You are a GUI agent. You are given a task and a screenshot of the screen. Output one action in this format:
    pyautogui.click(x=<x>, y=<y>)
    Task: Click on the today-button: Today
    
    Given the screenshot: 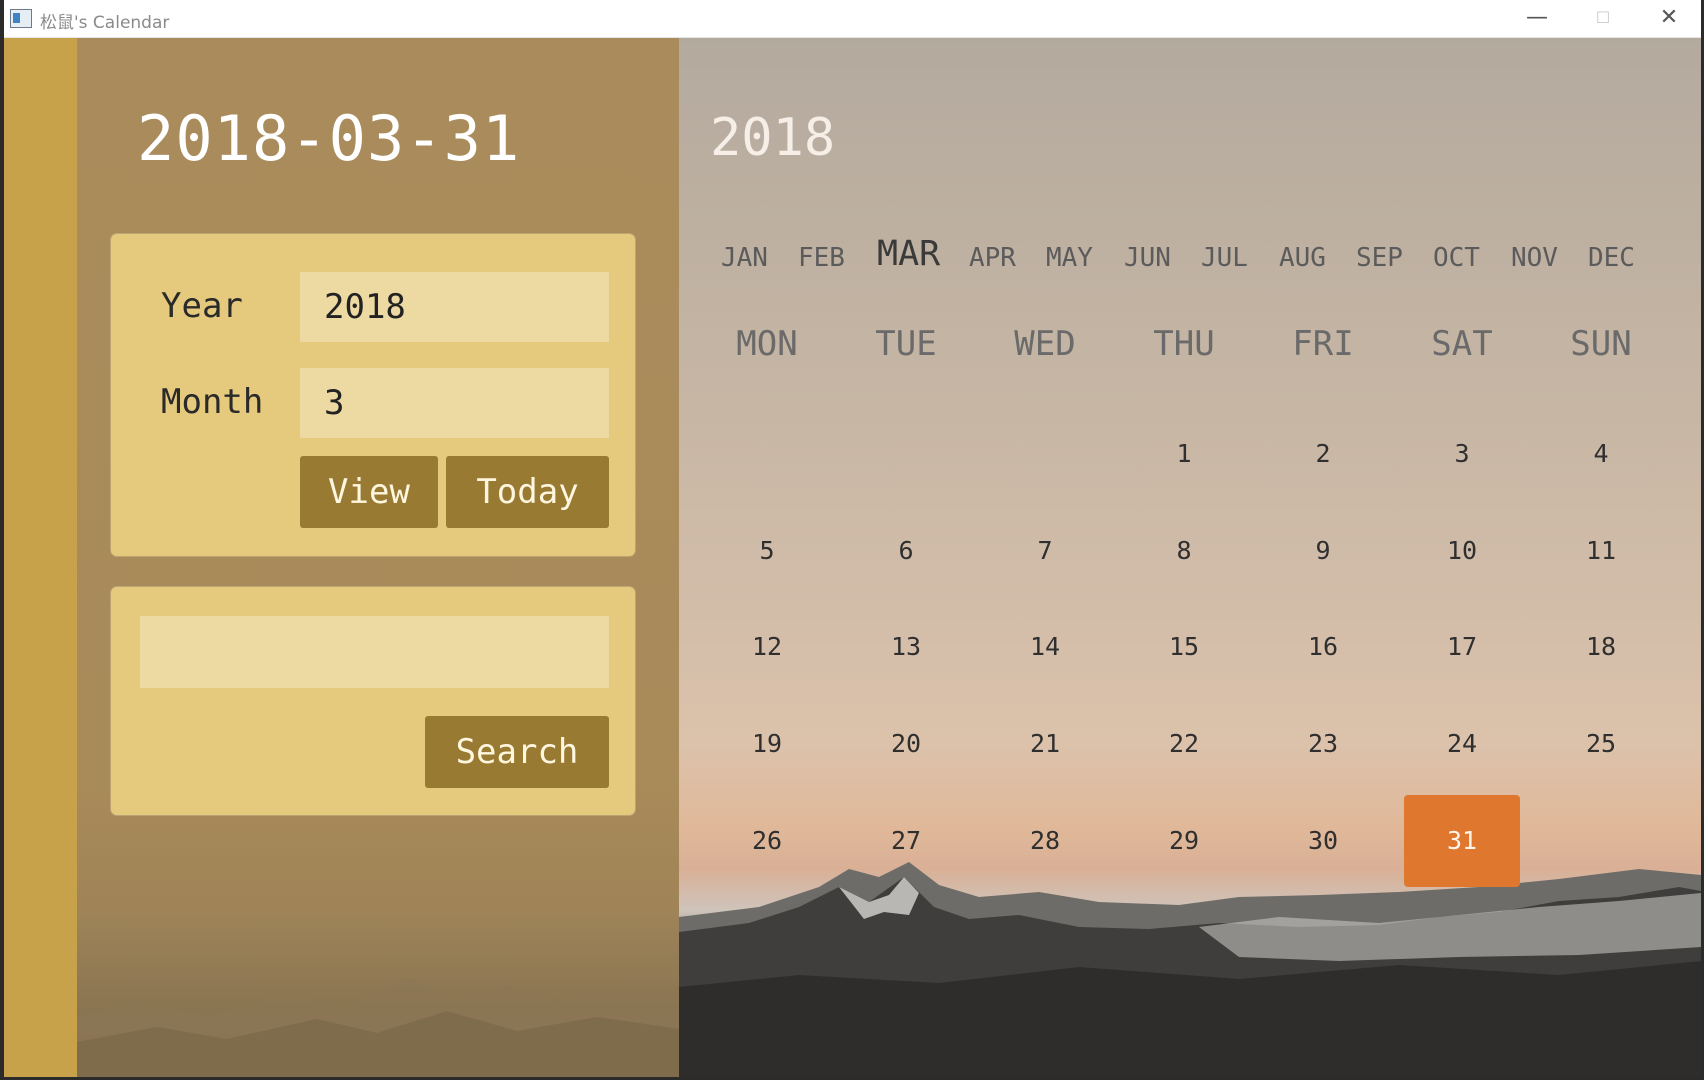 What is the action you would take?
    pyautogui.click(x=527, y=492)
    